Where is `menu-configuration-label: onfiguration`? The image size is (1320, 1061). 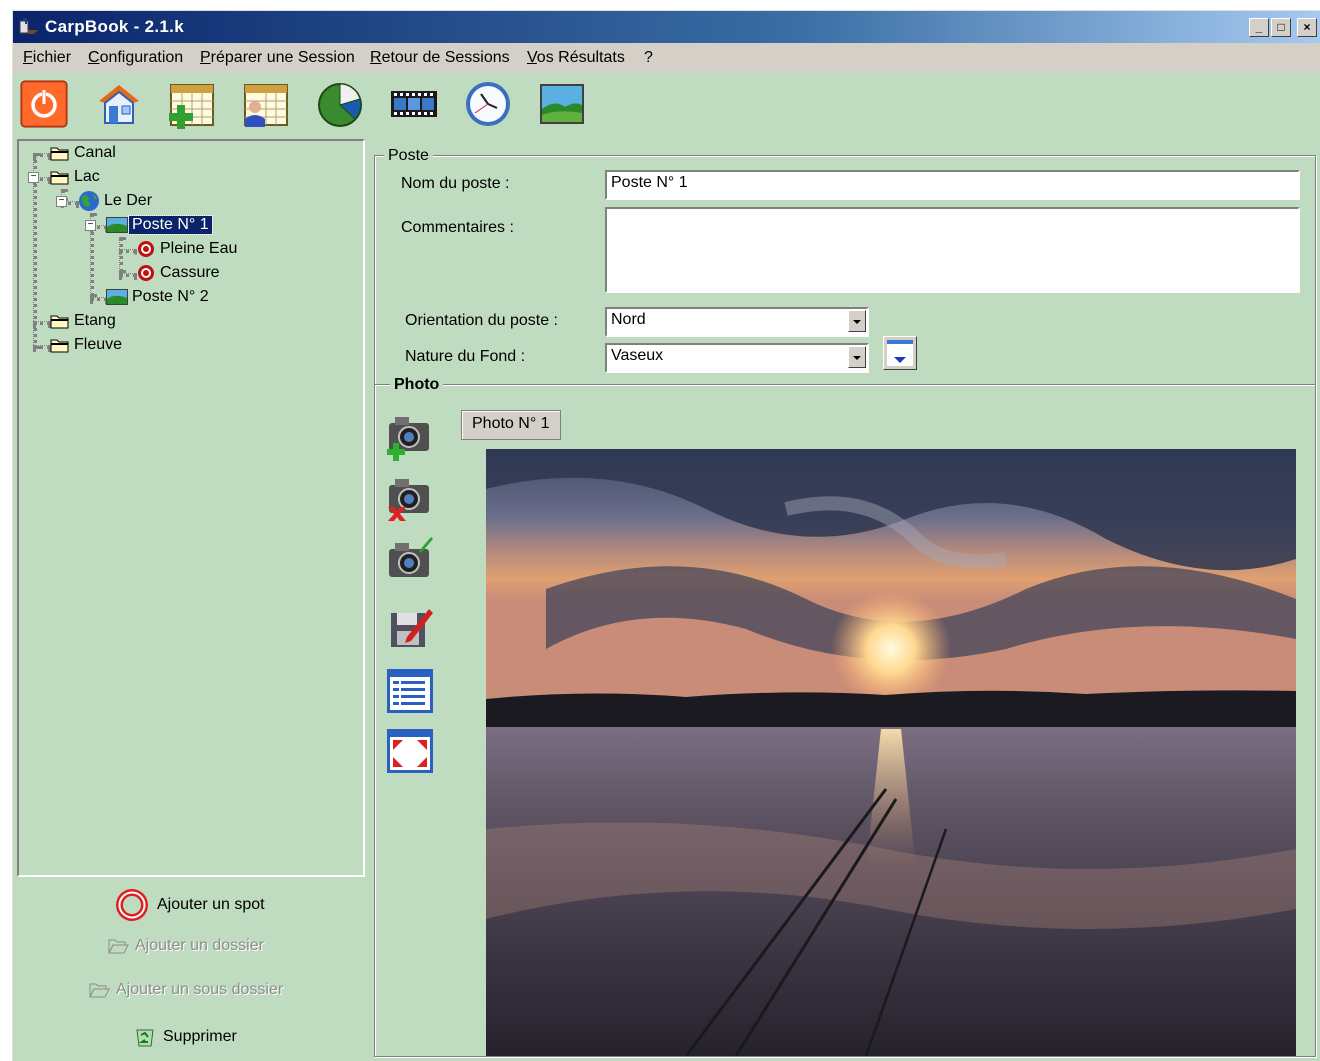
menu-configuration-label: onfiguration is located at coordinates (141, 57).